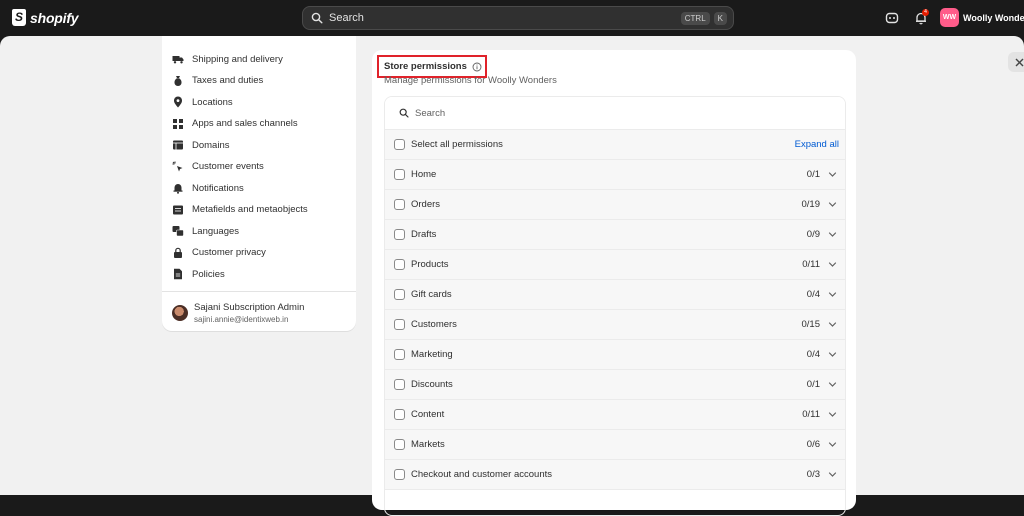 The height and width of the screenshot is (516, 1024). What do you see at coordinates (811, 204) in the screenshot?
I see `permission-count: 0/19` at bounding box center [811, 204].